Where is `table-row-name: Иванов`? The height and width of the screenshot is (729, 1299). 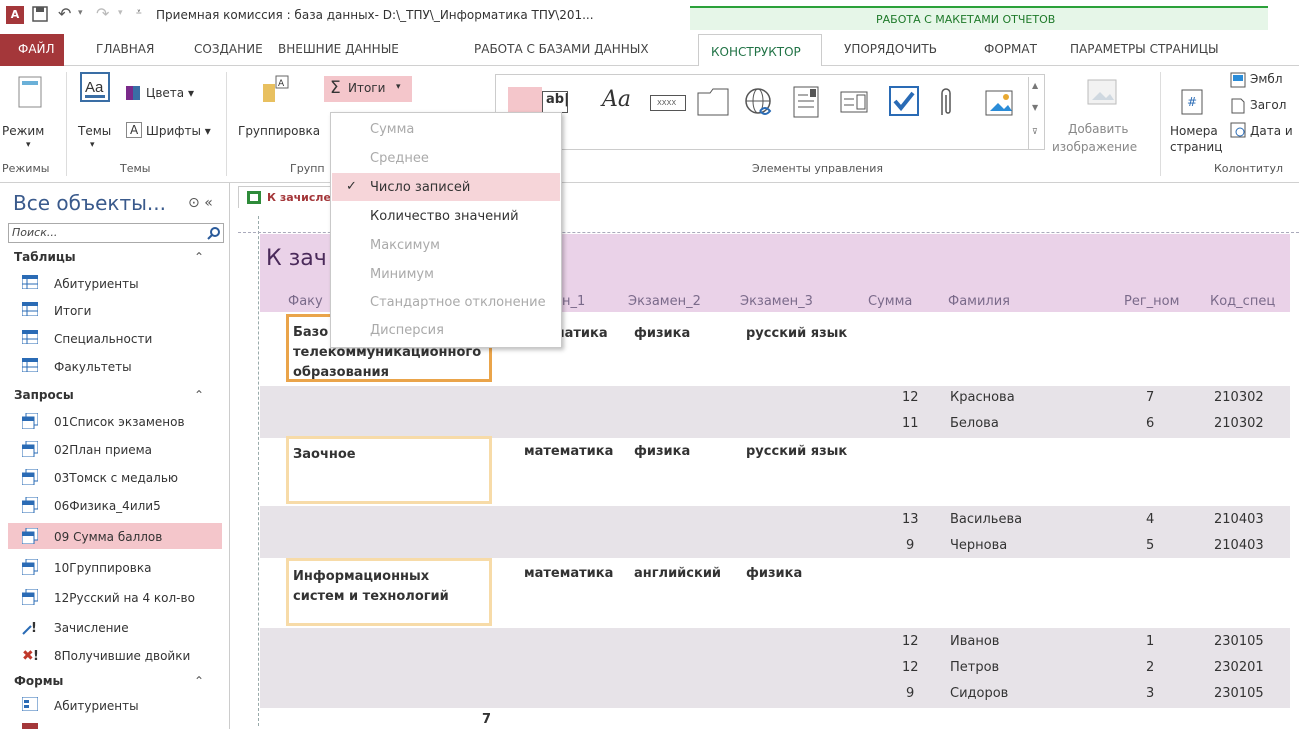 table-row-name: Иванов is located at coordinates (974, 641).